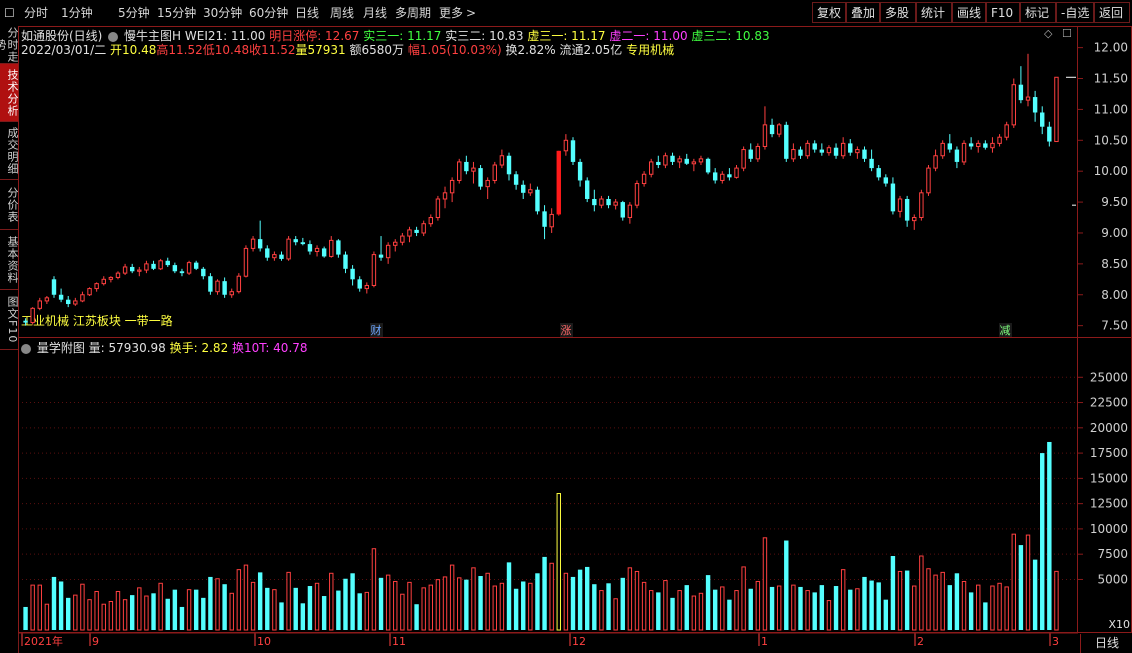 The height and width of the screenshot is (653, 1132). Describe the element at coordinates (1109, 529) in the screenshot. I see `vol-axis-label: 10000` at that location.